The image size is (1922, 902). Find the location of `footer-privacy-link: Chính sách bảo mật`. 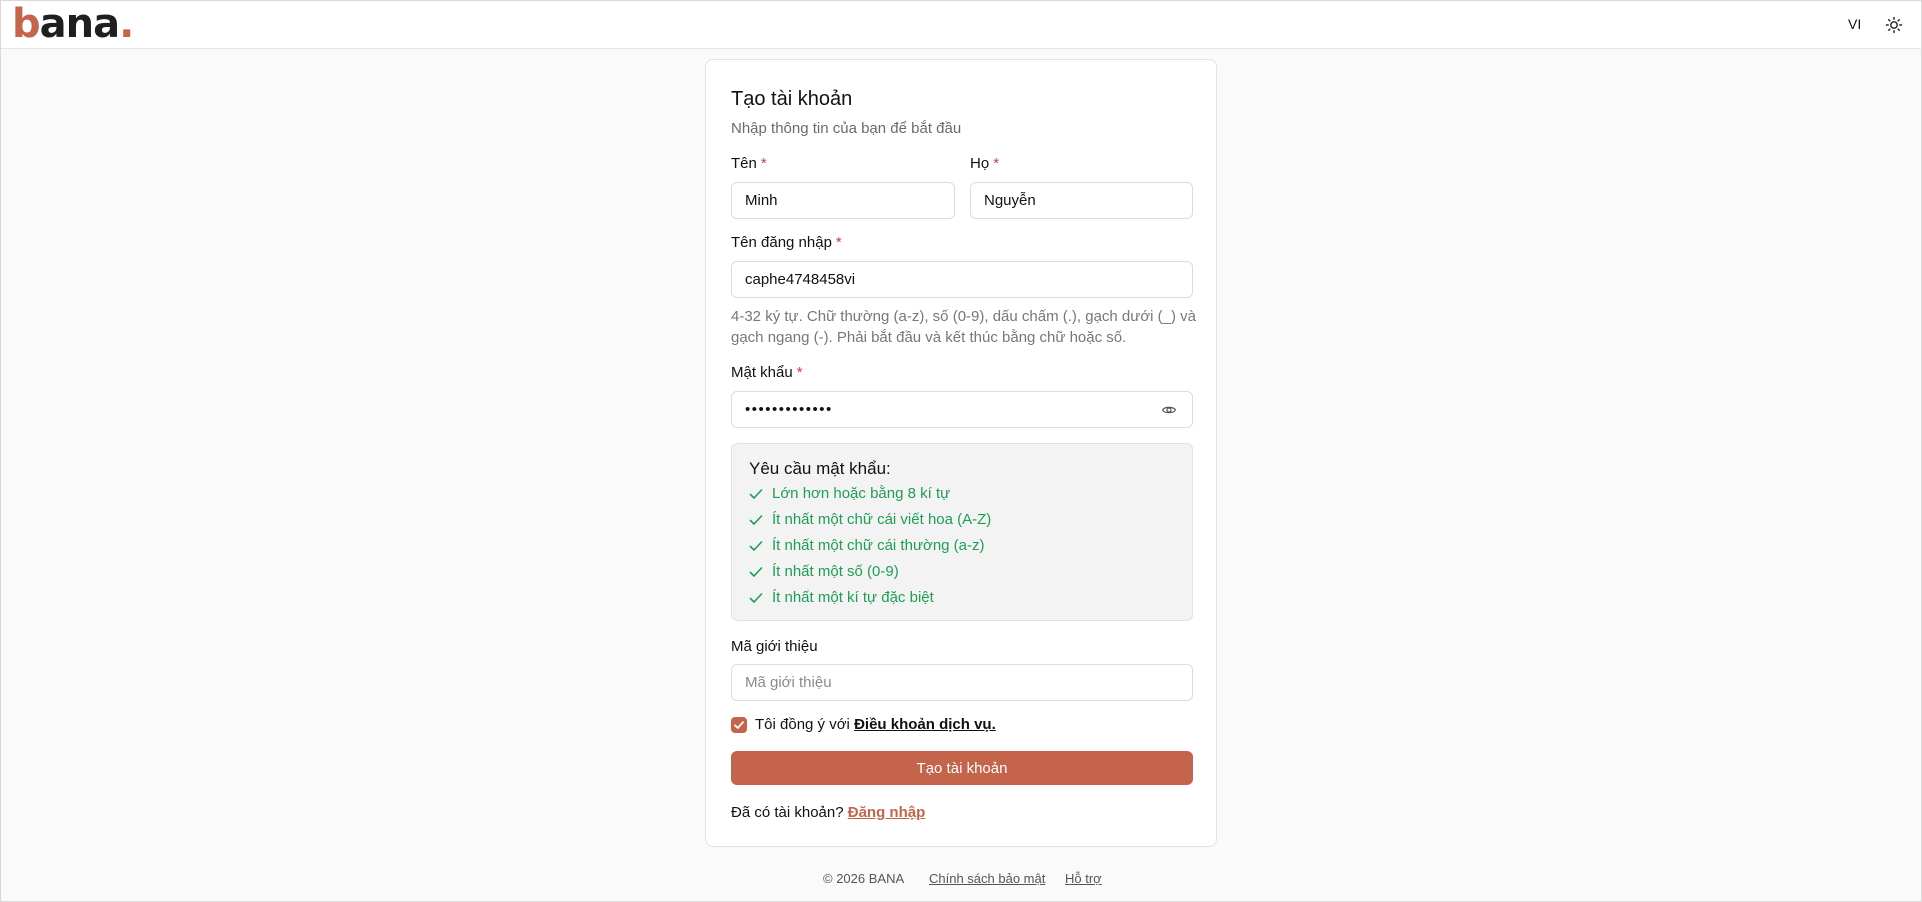

footer-privacy-link: Chính sách bảo mật is located at coordinates (987, 879).